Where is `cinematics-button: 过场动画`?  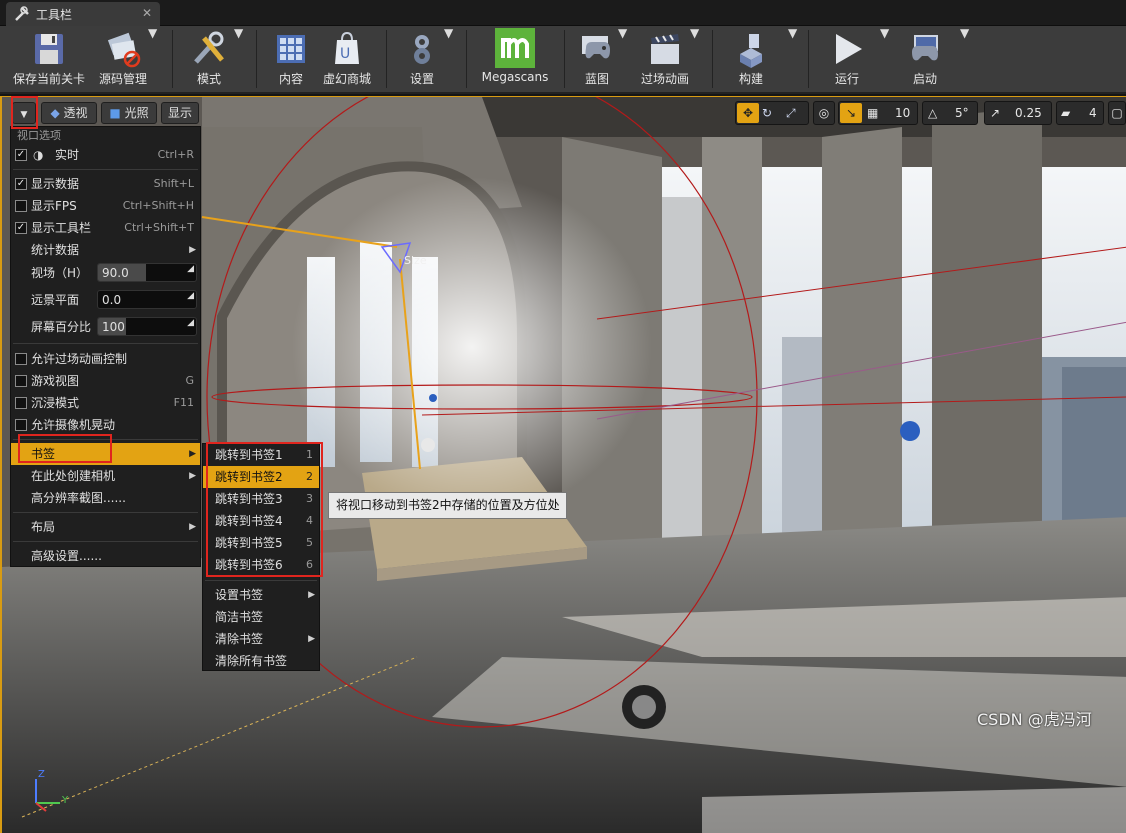 cinematics-button: 过场动画 is located at coordinates (665, 60).